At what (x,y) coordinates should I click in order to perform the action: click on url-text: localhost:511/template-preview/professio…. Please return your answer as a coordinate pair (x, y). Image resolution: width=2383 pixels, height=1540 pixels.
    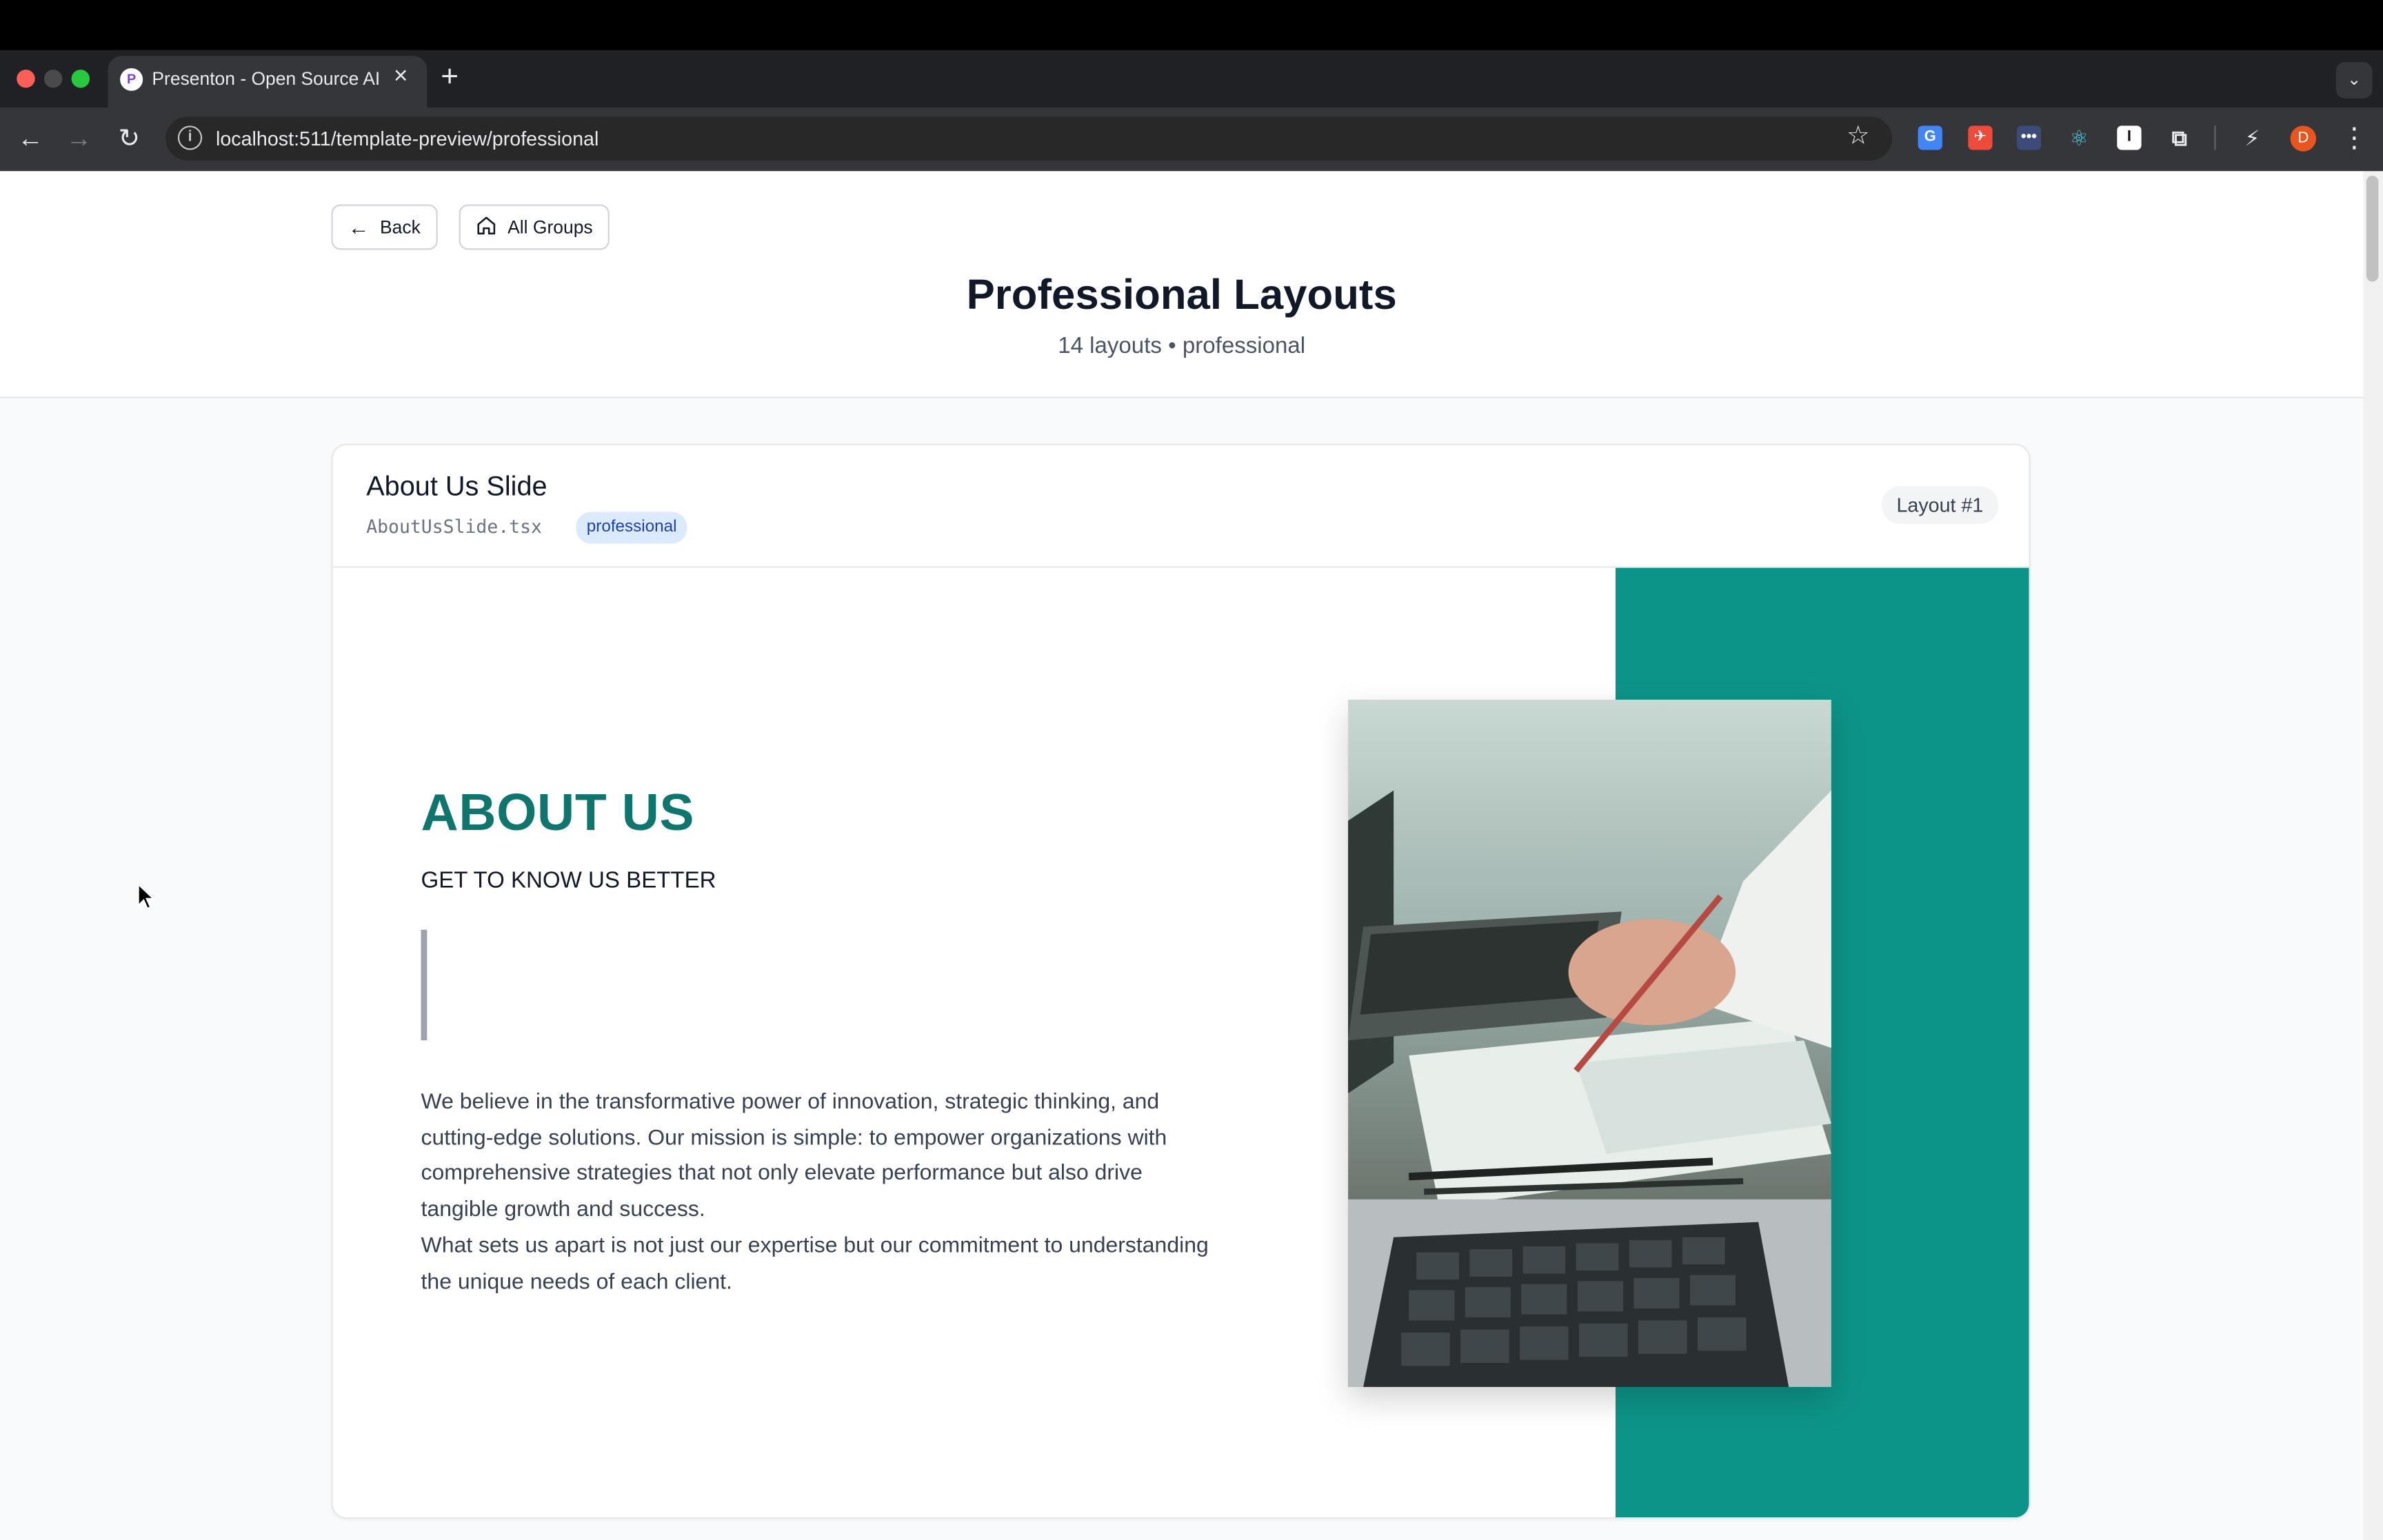
    Looking at the image, I should click on (407, 139).